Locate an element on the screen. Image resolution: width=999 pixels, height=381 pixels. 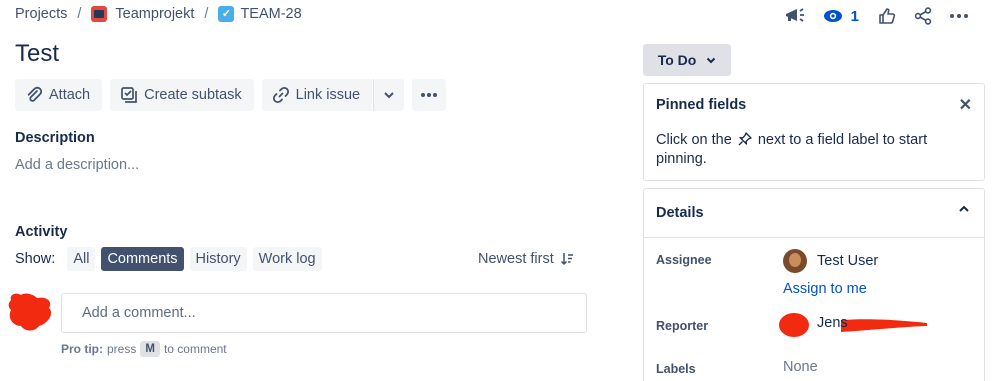
protip-suffix: to comment is located at coordinates (195, 349).